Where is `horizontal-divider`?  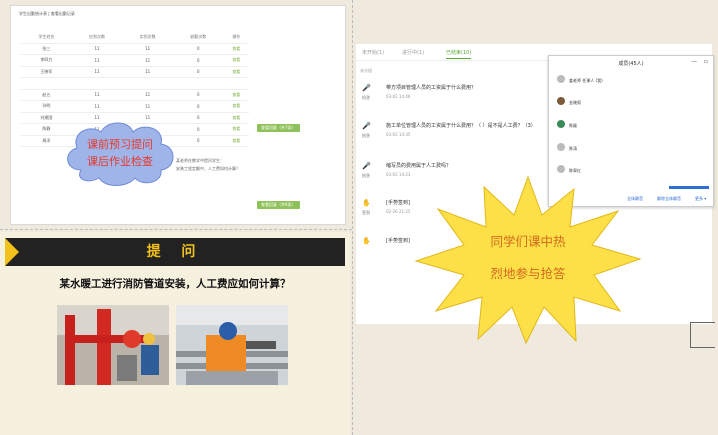 horizontal-divider is located at coordinates (176, 230).